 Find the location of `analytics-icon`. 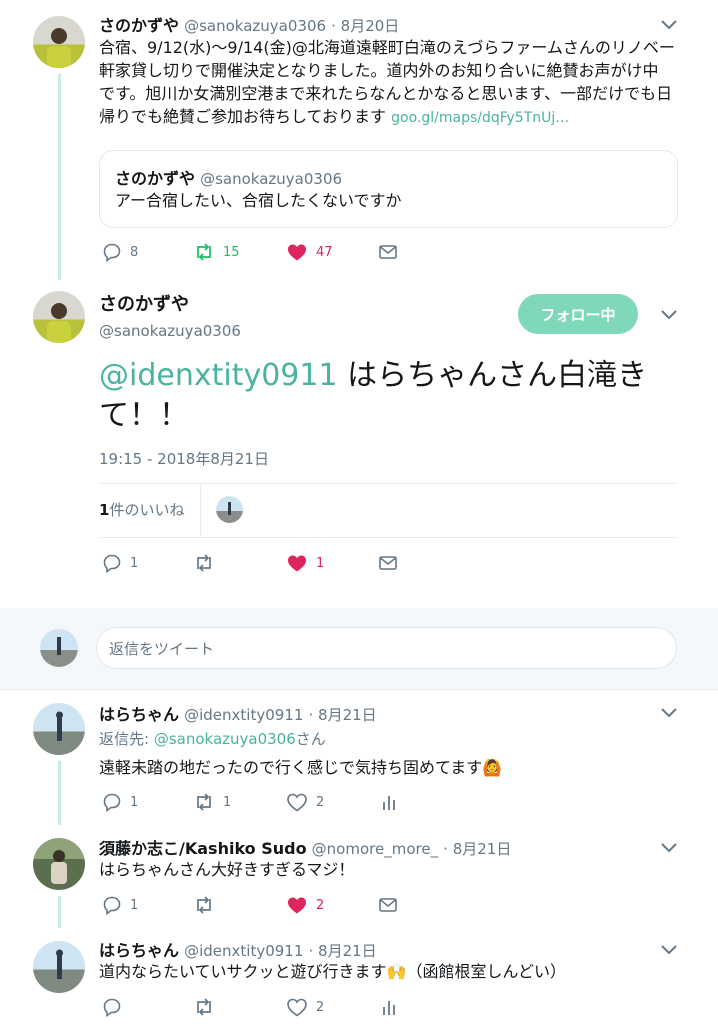

analytics-icon is located at coordinates (389, 1008).